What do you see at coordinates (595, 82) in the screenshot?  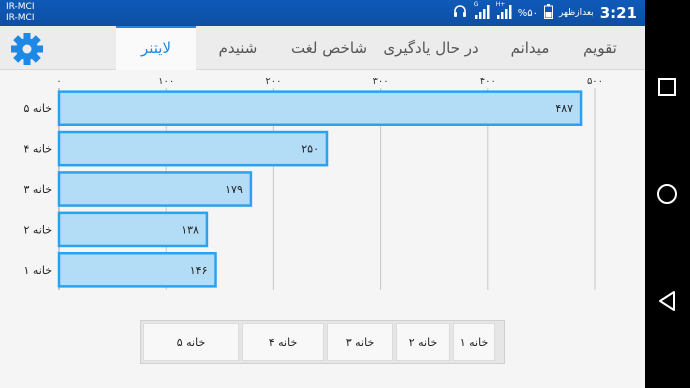 I see `x-tick-label: ۵۰۰` at bounding box center [595, 82].